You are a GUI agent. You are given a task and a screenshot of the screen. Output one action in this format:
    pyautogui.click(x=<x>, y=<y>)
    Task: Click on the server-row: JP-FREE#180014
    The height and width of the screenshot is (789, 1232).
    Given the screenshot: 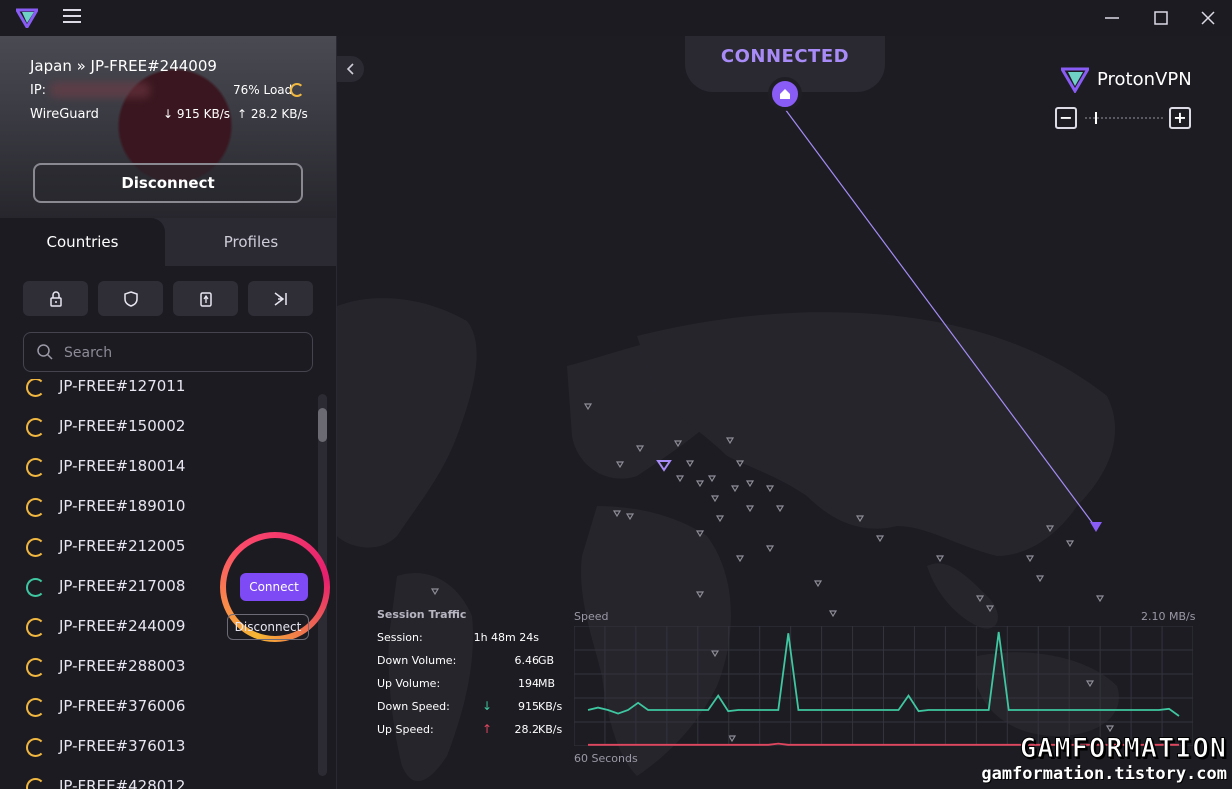 What is the action you would take?
    pyautogui.click(x=157, y=467)
    